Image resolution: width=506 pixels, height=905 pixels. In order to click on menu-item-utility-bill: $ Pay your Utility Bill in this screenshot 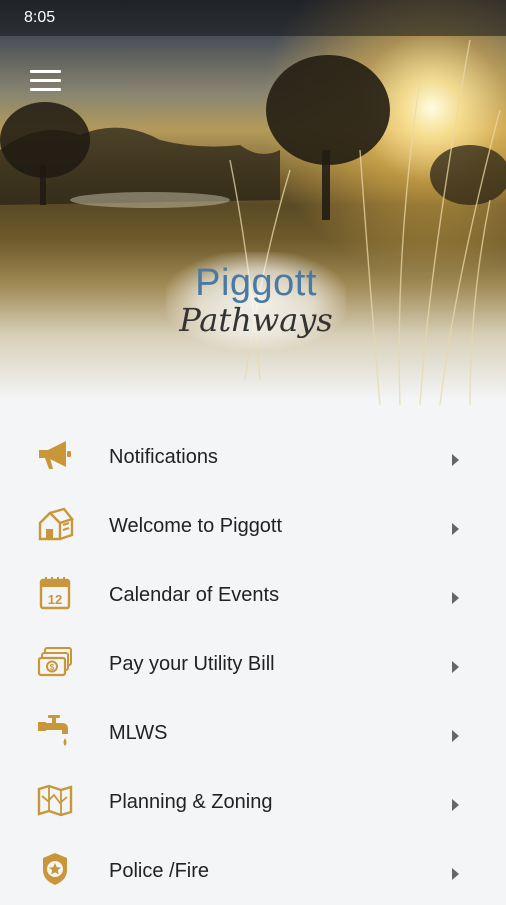, I will do `click(253, 663)`.